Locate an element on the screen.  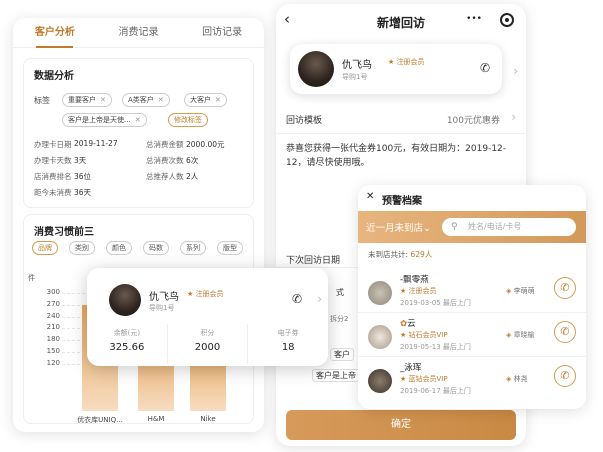
close-mini-program-icon is located at coordinates (507, 20).